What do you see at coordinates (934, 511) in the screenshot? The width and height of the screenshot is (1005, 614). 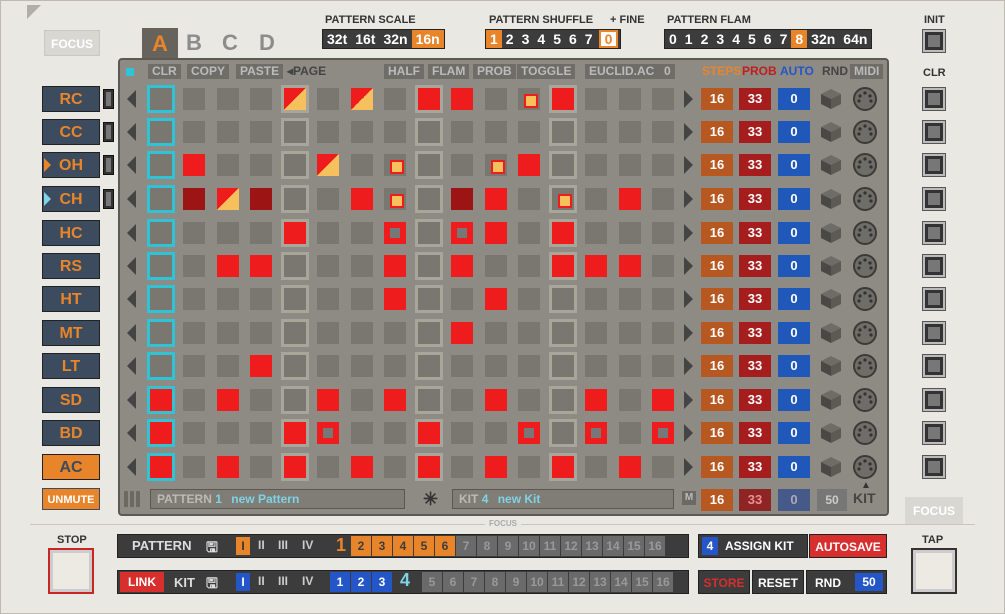 I see `focus-right-button: FOCUS` at bounding box center [934, 511].